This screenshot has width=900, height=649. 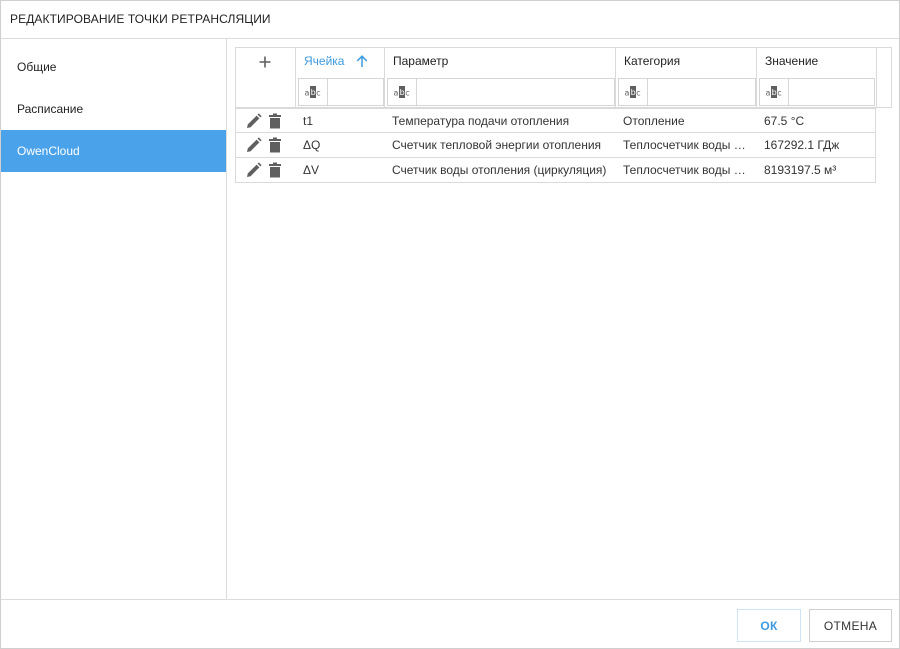 I want to click on row-value: 8193197.5 м³, so click(x=800, y=170).